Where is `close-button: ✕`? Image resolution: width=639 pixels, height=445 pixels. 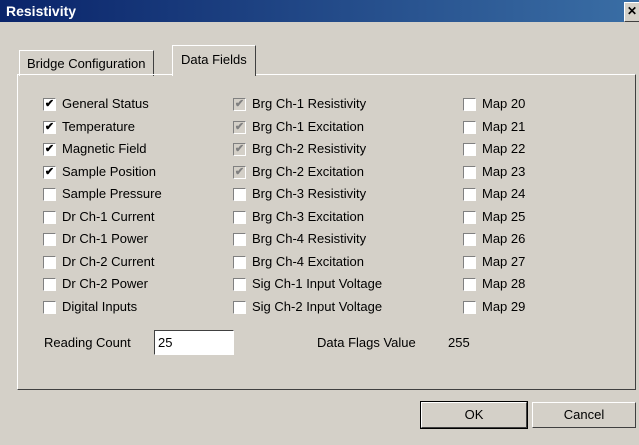 close-button: ✕ is located at coordinates (631, 12).